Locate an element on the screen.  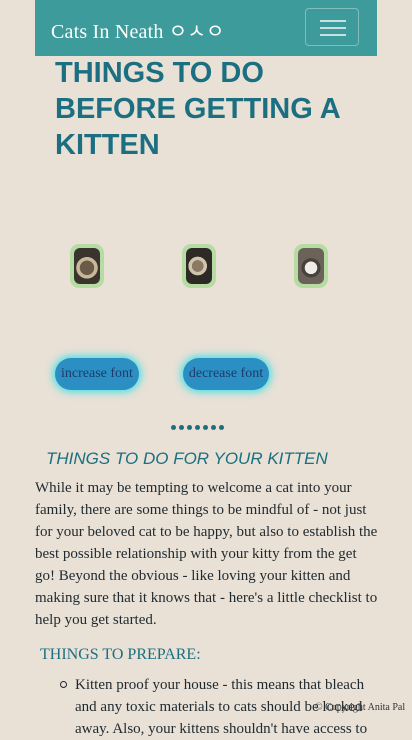
hamburger-menu-icon is located at coordinates (333, 21).